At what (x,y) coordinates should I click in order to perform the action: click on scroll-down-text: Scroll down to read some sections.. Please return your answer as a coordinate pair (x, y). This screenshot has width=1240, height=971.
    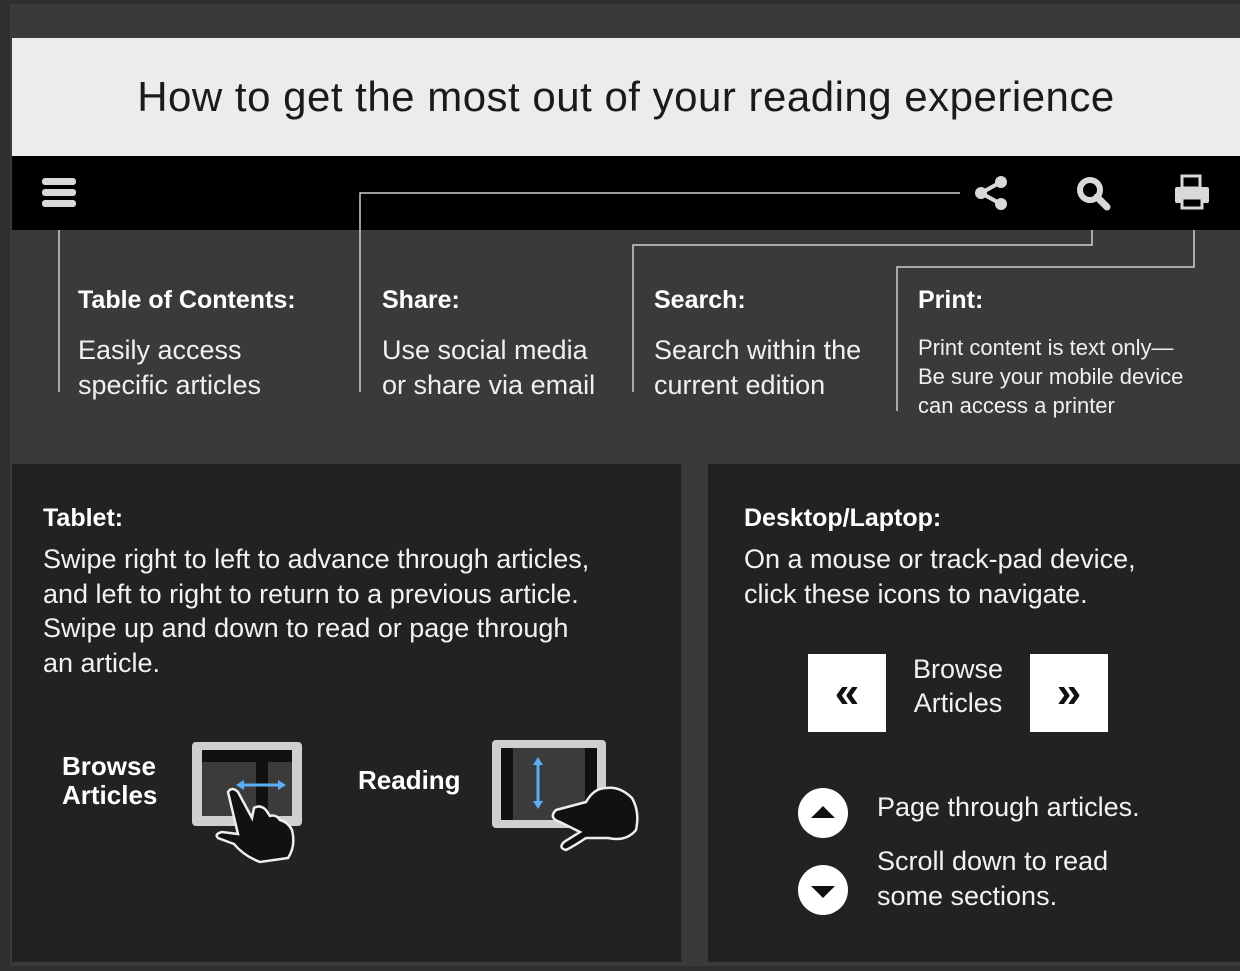
    Looking at the image, I should click on (993, 878).